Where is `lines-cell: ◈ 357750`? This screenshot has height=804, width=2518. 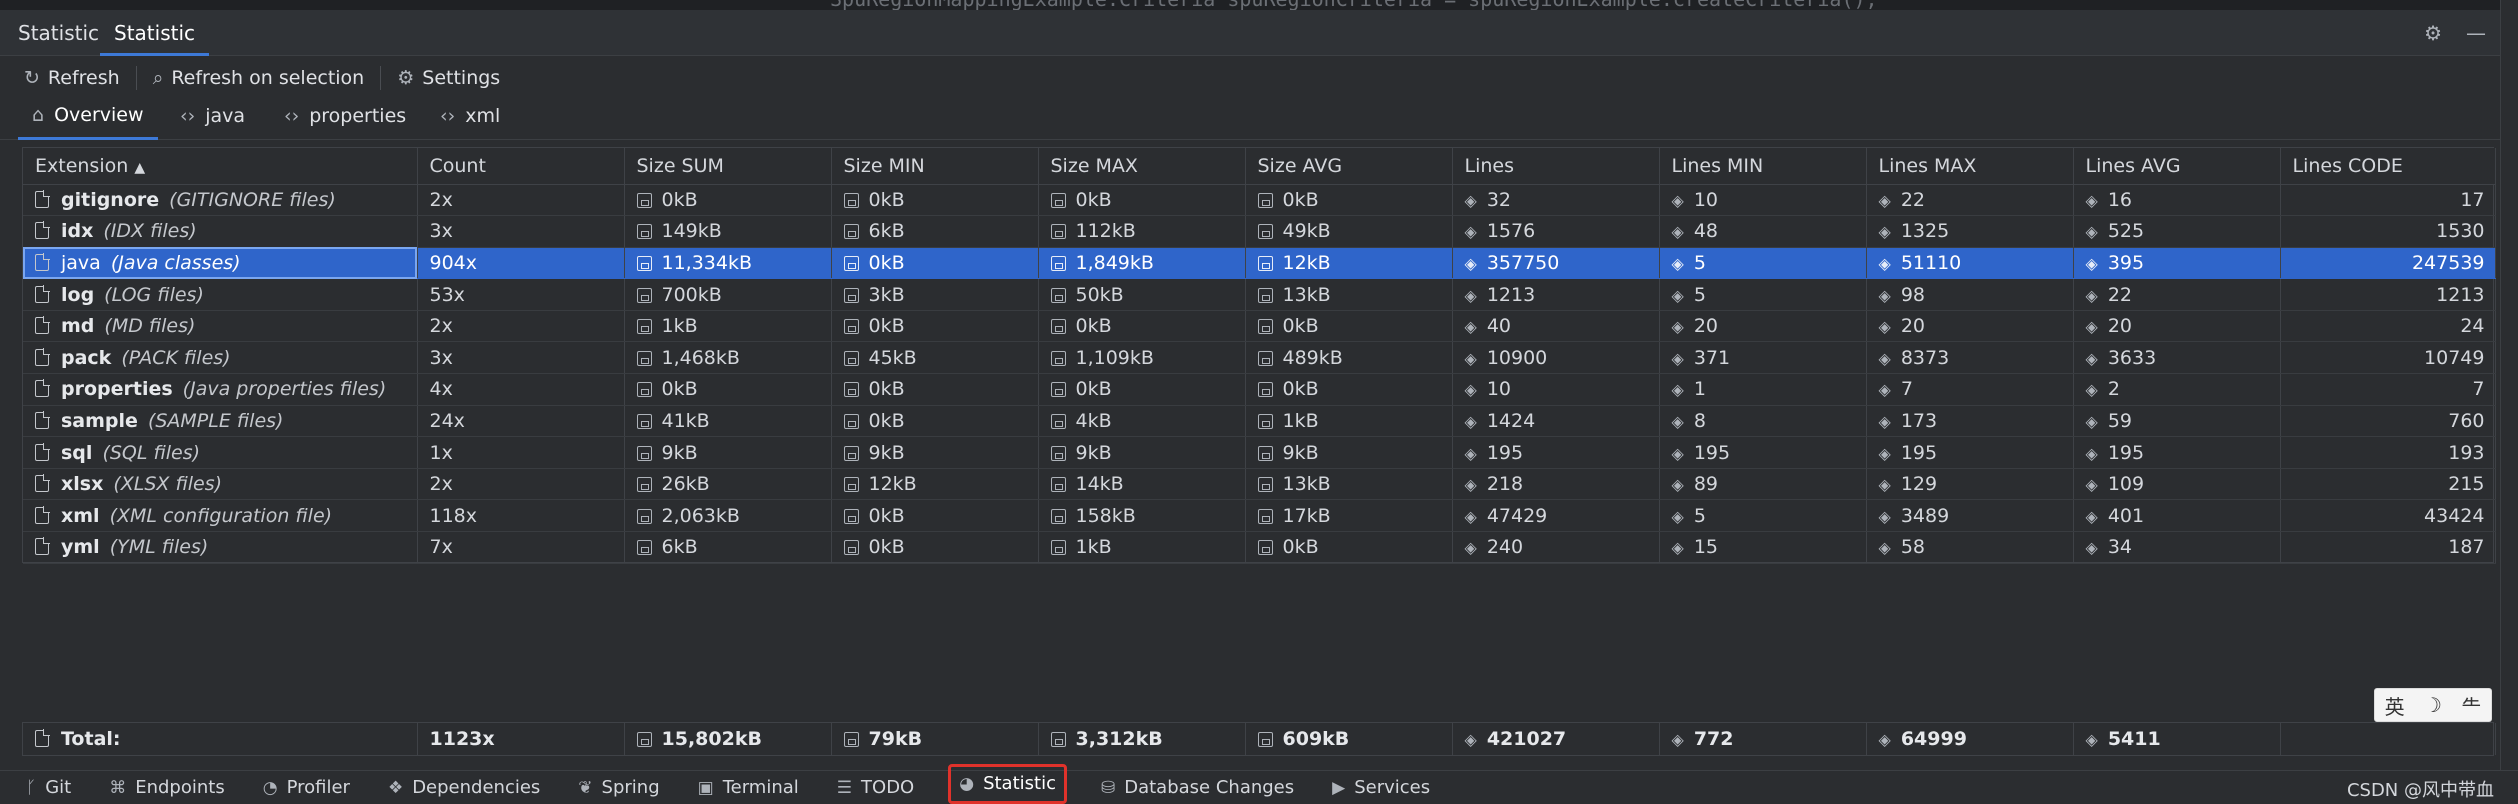 lines-cell: ◈ 357750 is located at coordinates (1556, 263).